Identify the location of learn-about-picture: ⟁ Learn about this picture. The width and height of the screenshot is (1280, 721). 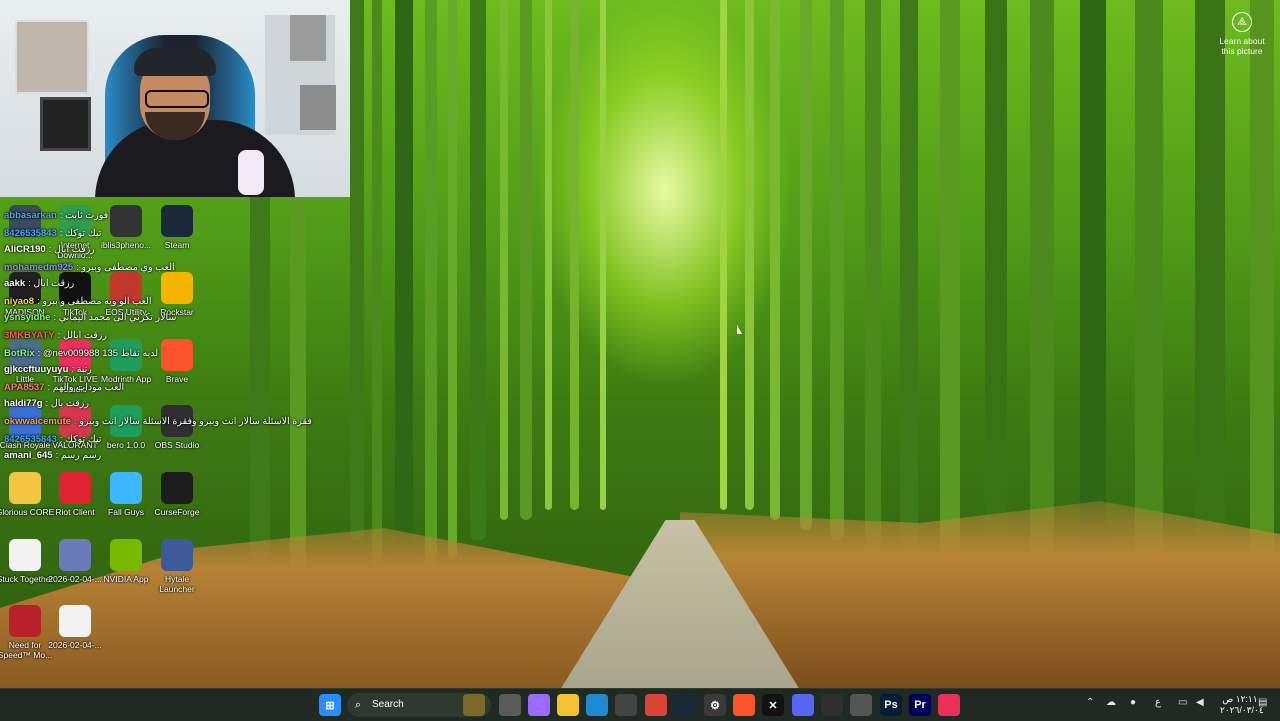
(1242, 33).